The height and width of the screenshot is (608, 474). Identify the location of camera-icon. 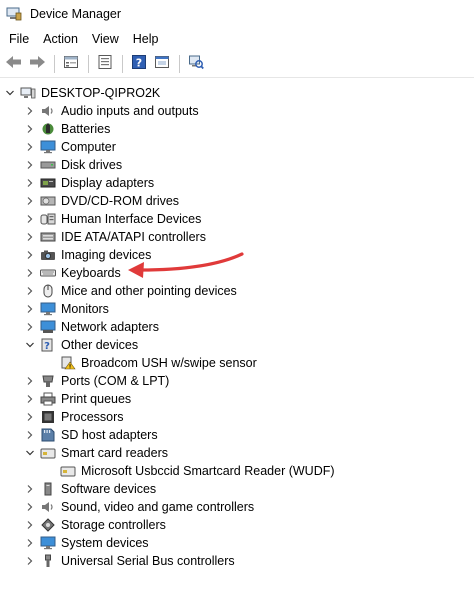
(48, 255).